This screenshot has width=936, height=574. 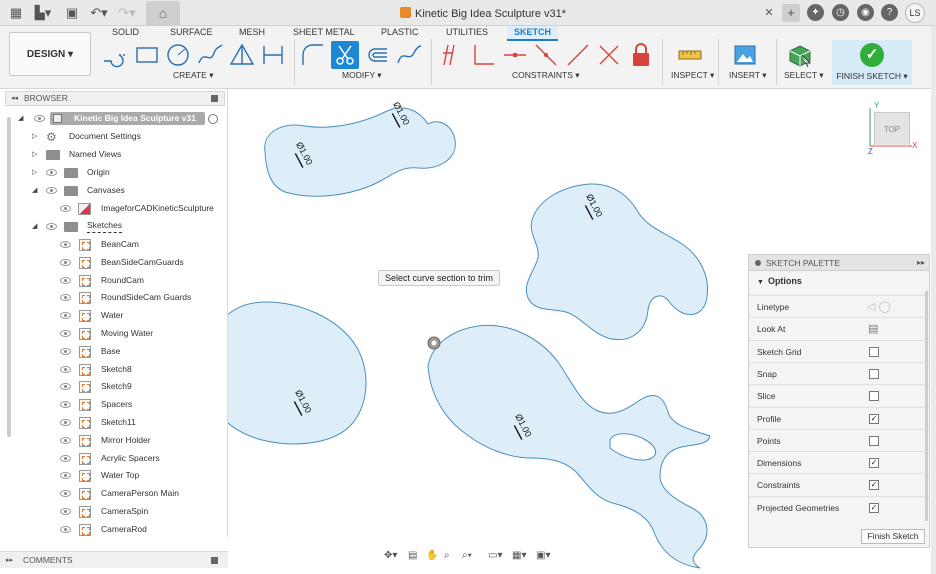 What do you see at coordinates (324, 33) in the screenshot?
I see `tab-sheet-metal: SHEET METAL` at bounding box center [324, 33].